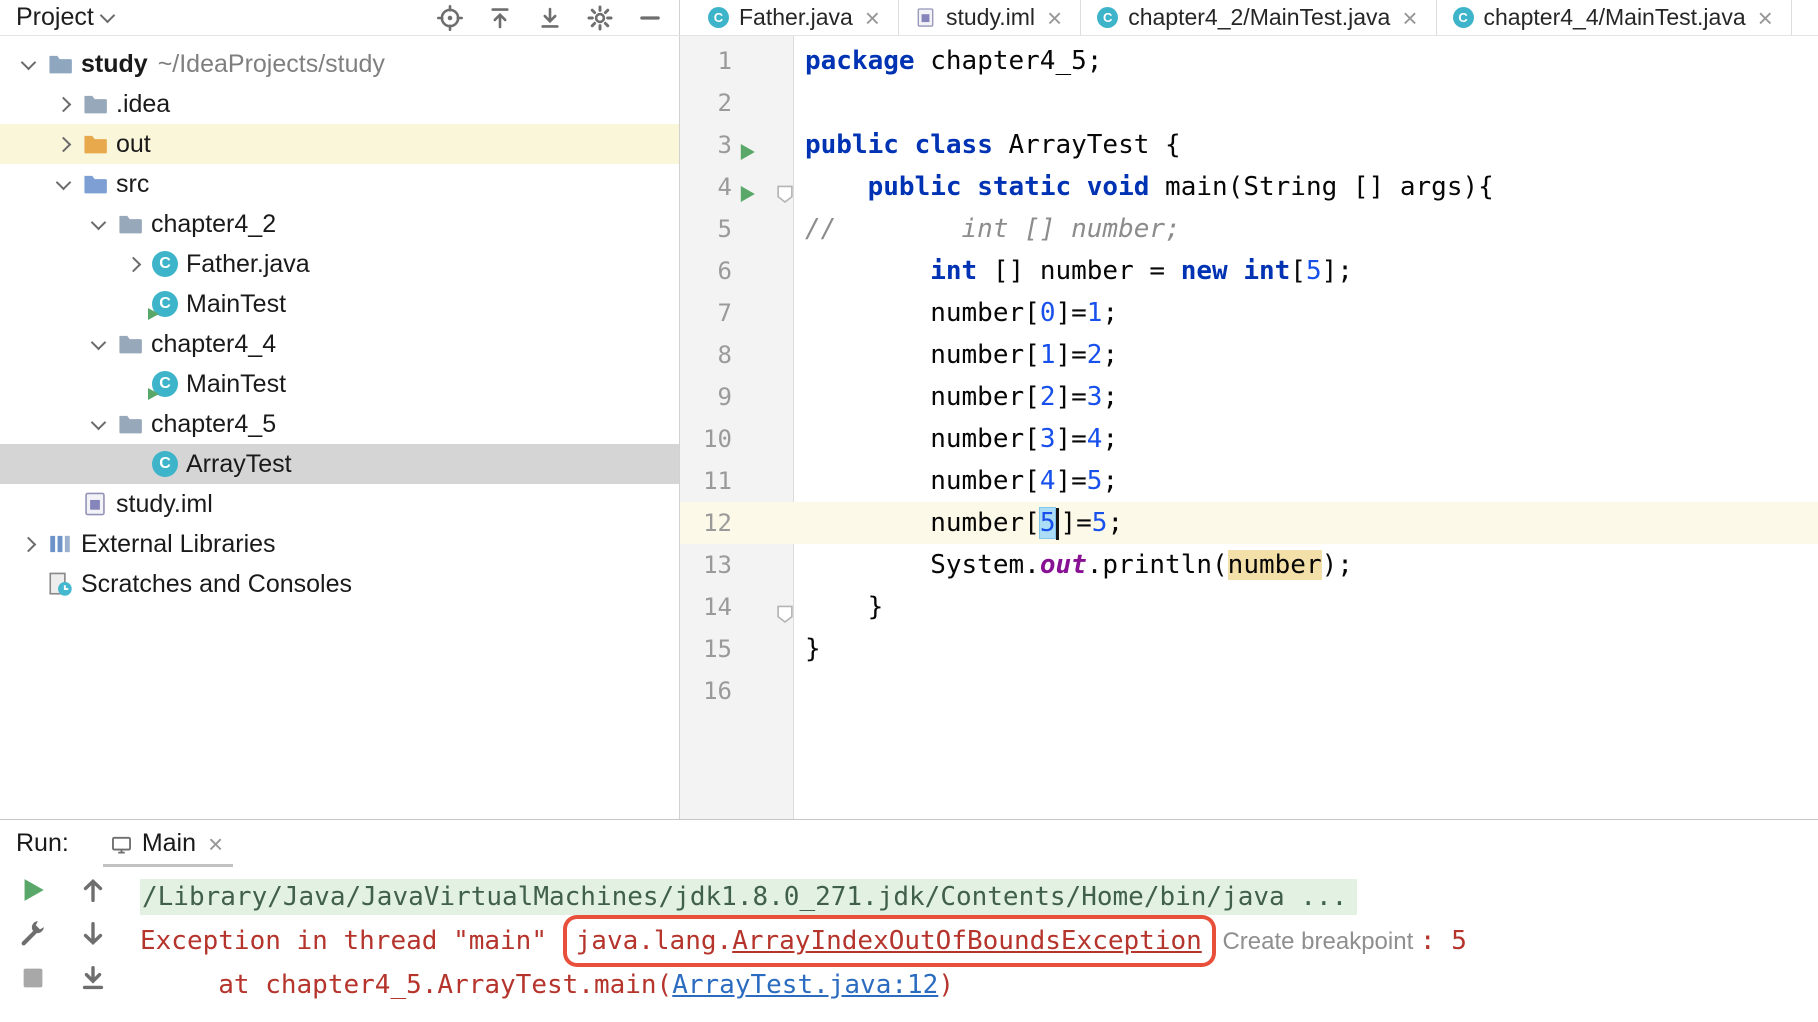 The height and width of the screenshot is (1022, 1818). What do you see at coordinates (93, 890) in the screenshot?
I see `up-arrow-icon` at bounding box center [93, 890].